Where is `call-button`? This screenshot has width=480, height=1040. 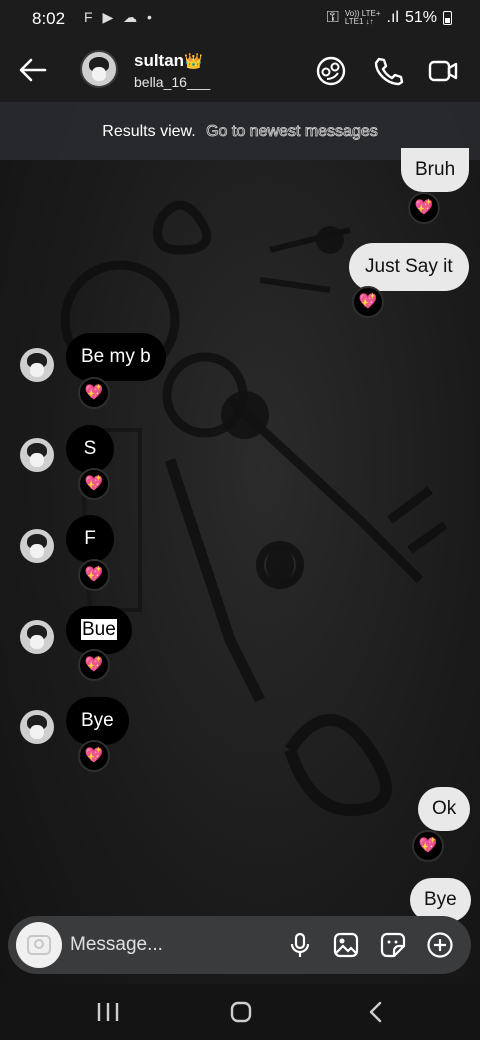 call-button is located at coordinates (387, 71).